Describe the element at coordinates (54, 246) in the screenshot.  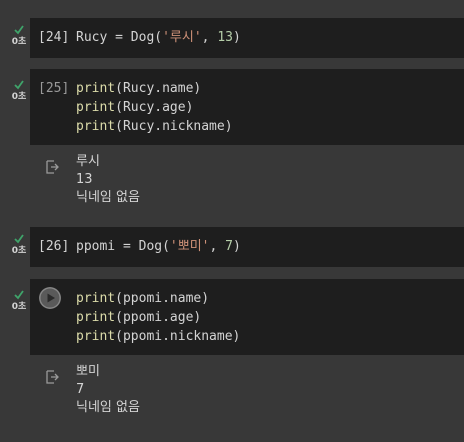
I see `execution-count: [26]` at that location.